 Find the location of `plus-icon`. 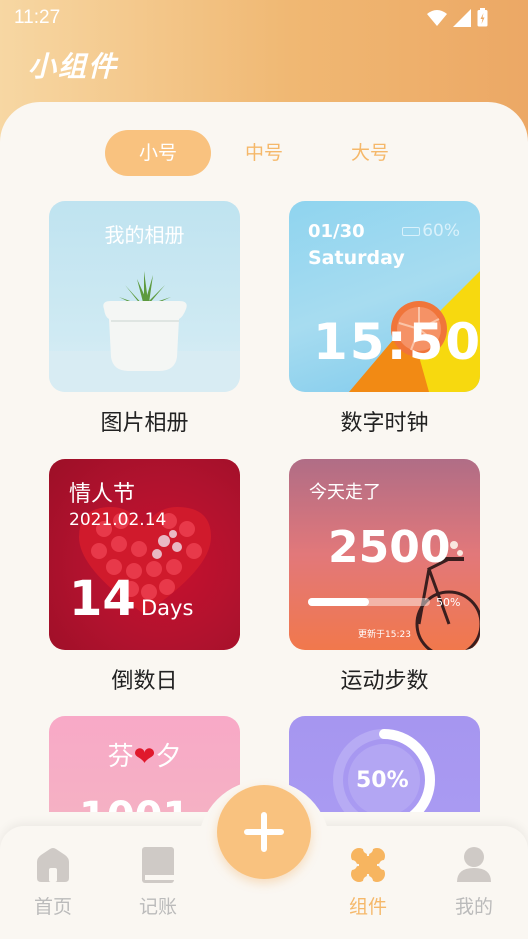

plus-icon is located at coordinates (264, 832).